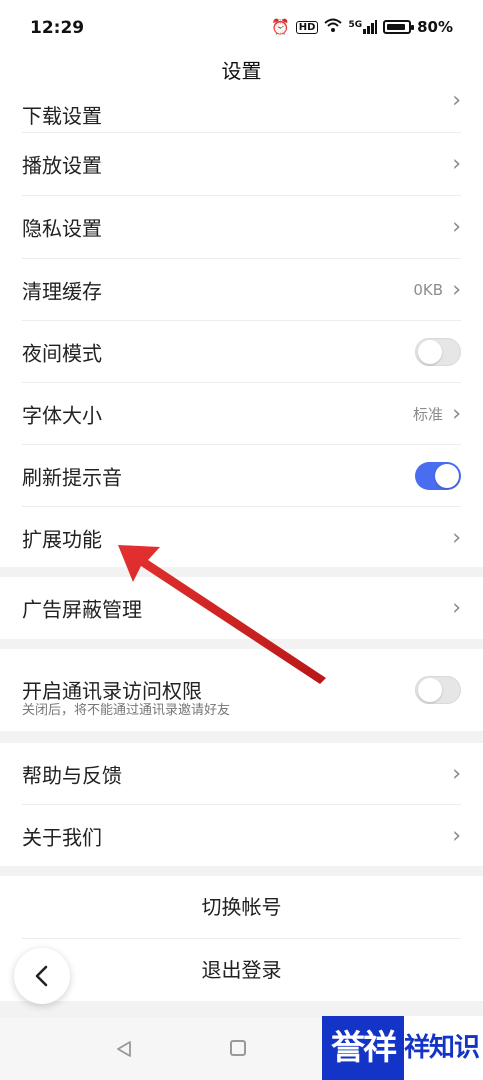  Describe the element at coordinates (438, 690) in the screenshot. I see `contacts-permission-toggle` at that location.